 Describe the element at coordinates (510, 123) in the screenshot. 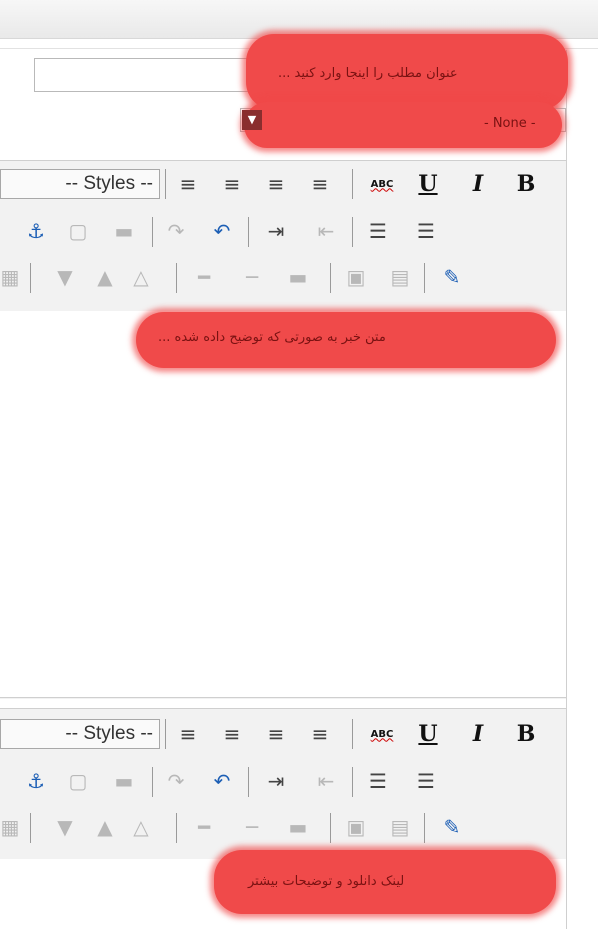

I see `category-selected-value: - None -` at that location.